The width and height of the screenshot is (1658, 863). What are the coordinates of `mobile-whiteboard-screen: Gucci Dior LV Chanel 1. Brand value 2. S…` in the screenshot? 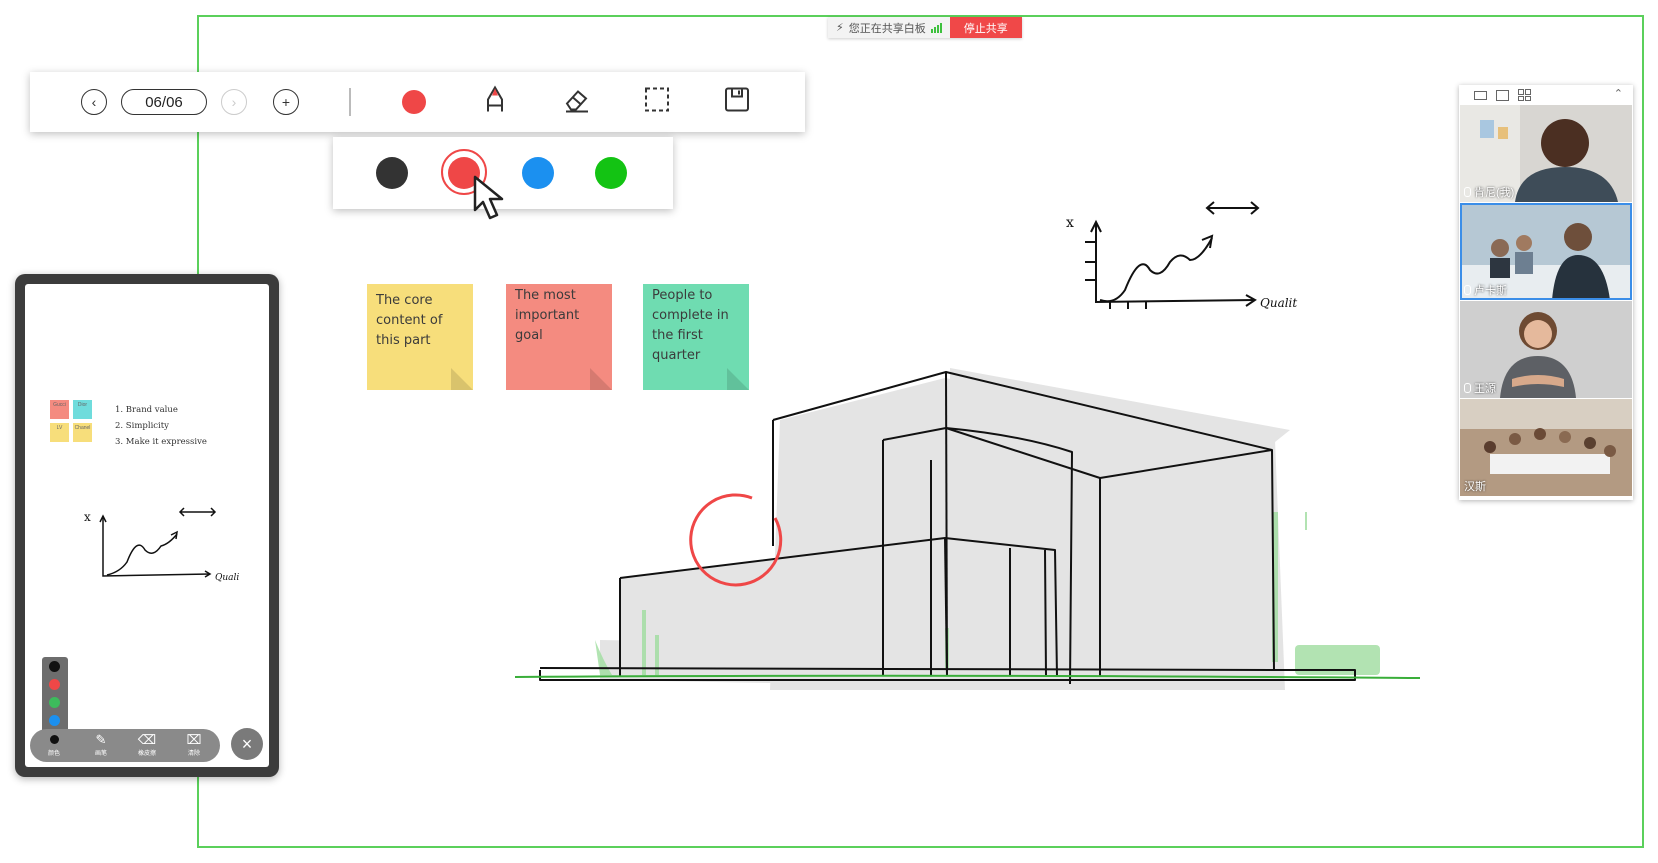 It's located at (147, 525).